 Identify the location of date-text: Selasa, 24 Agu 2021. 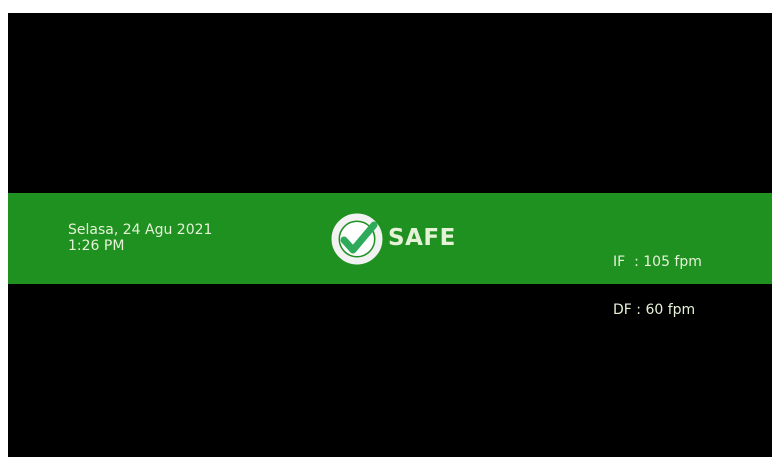
(140, 230).